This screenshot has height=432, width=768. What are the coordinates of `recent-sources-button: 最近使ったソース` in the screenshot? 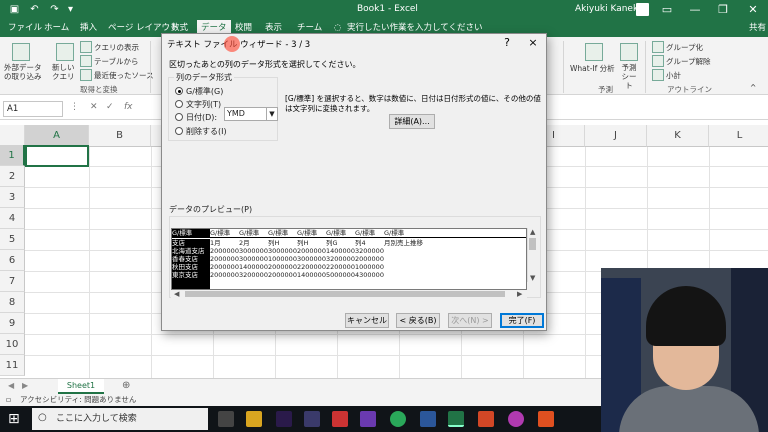 It's located at (124, 75).